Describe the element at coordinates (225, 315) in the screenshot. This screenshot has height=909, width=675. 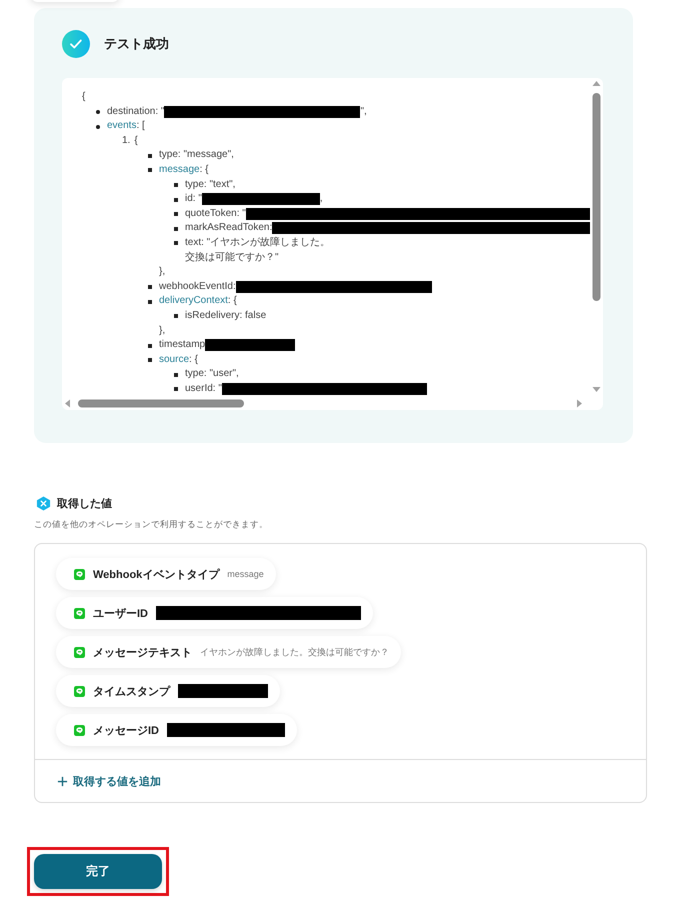
I see `code-line: isRedelivery: false` at that location.